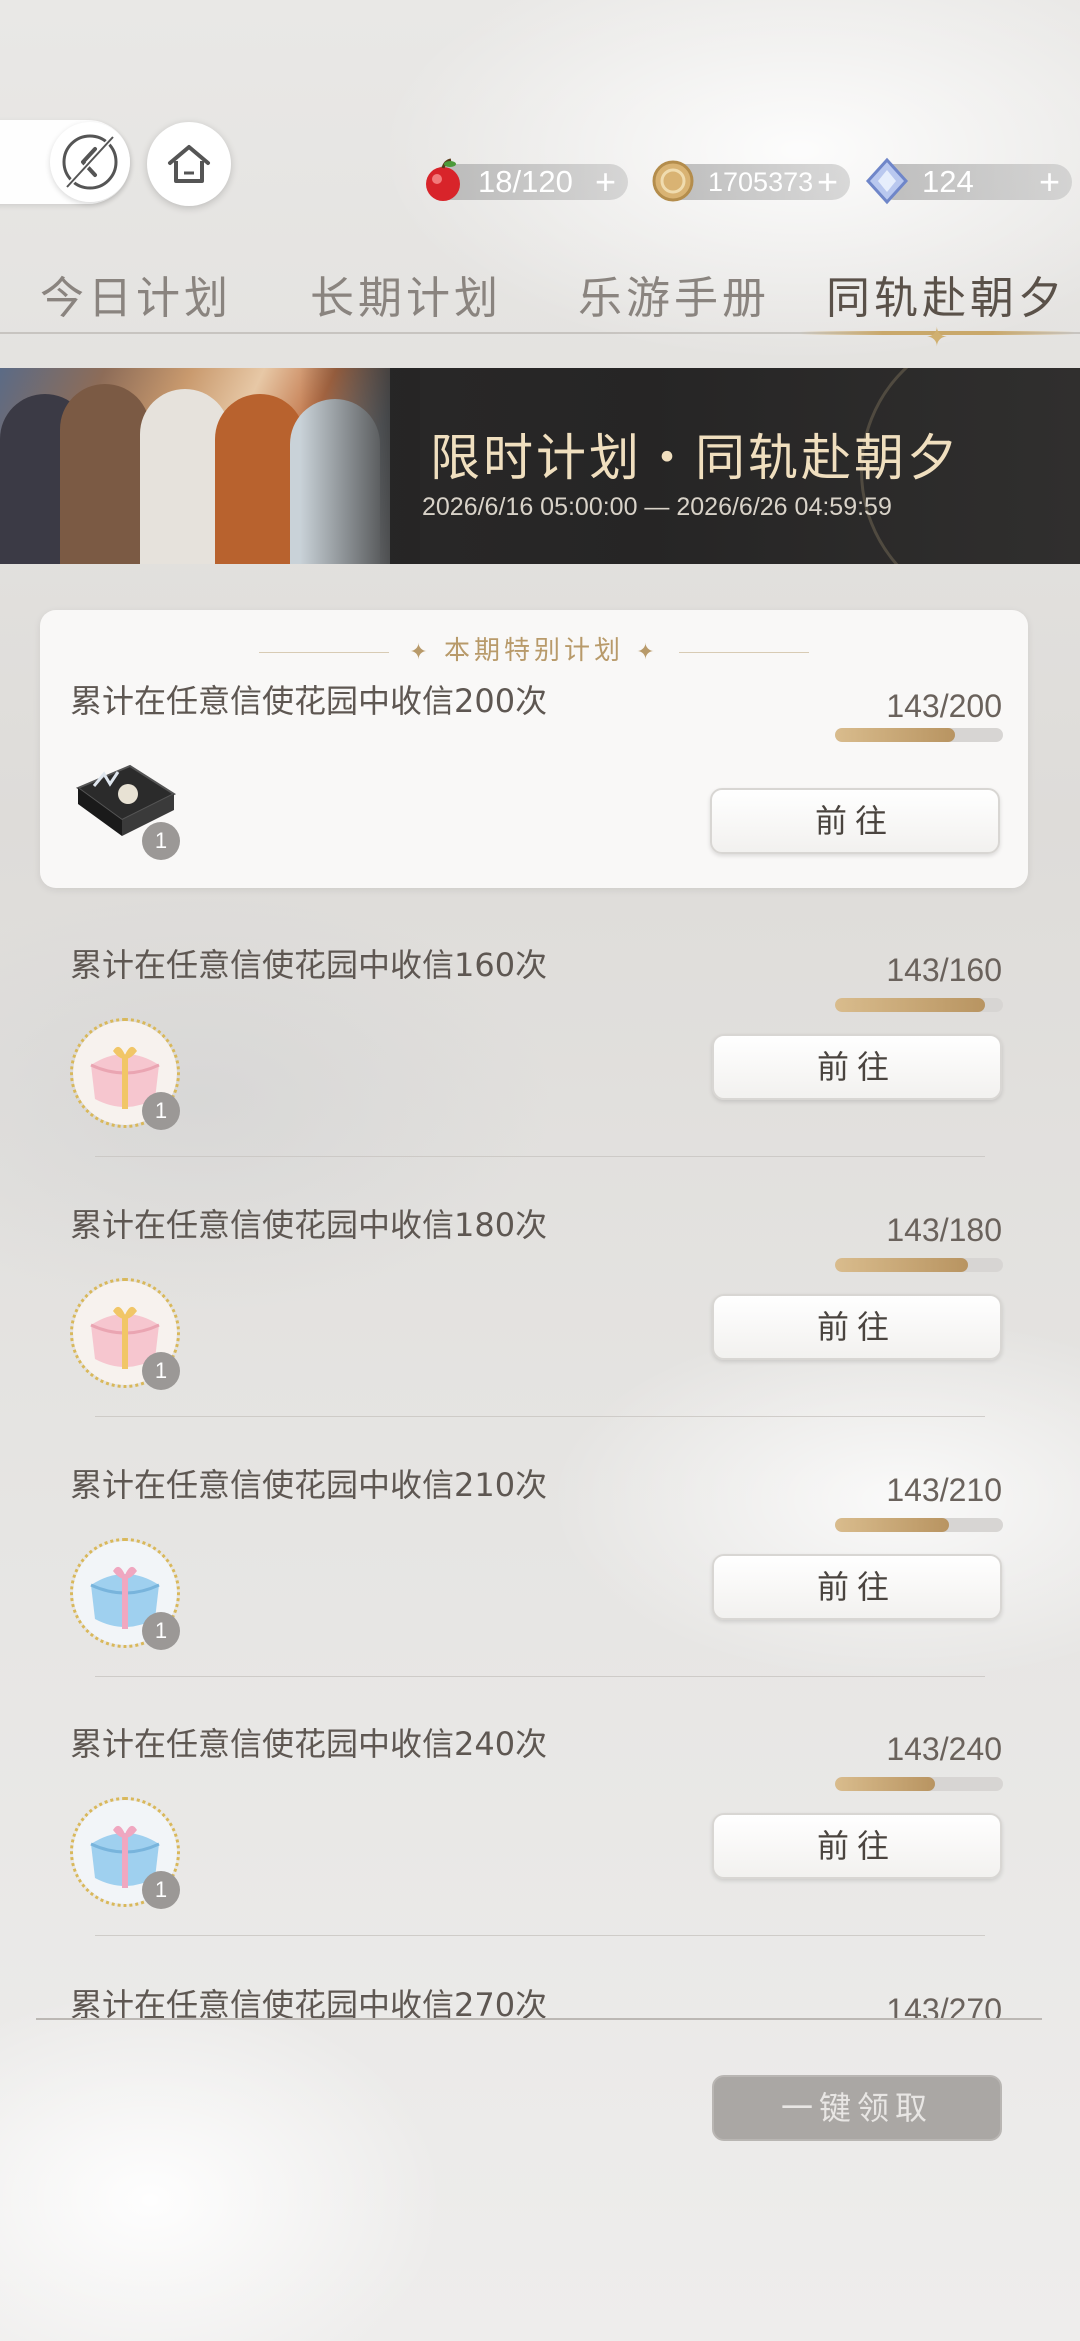 The image size is (1080, 2341). I want to click on coin-plus-button: +, so click(827, 182).